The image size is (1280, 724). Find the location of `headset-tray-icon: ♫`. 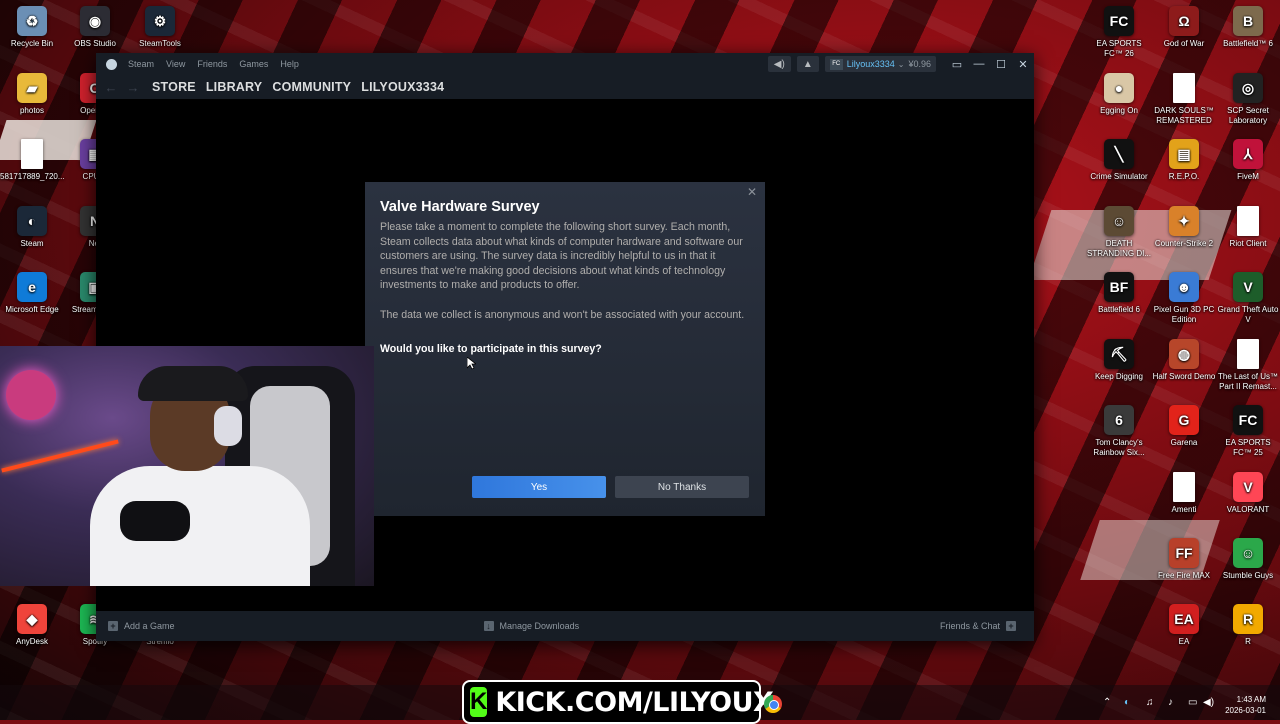

headset-tray-icon: ♫ is located at coordinates (1150, 702).